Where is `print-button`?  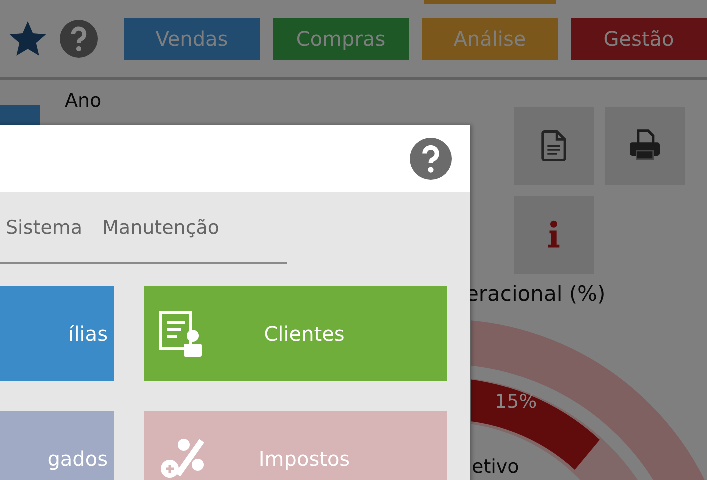
print-button is located at coordinates (645, 146).